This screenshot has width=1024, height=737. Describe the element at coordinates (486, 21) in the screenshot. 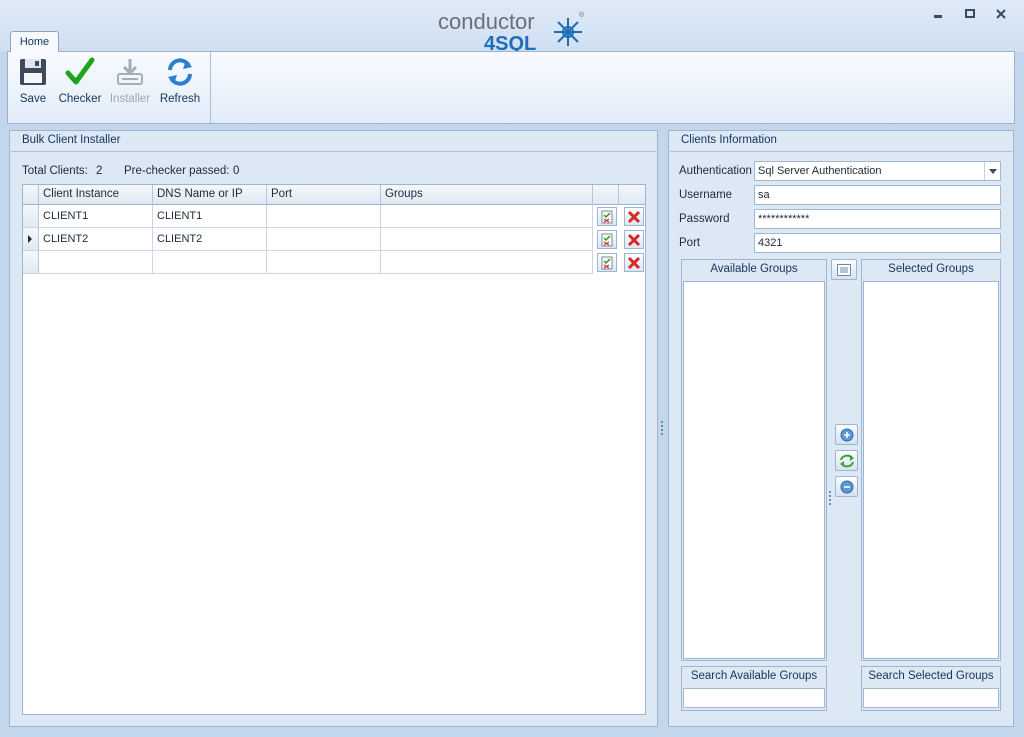

I see `logo-text-top: conductor` at that location.